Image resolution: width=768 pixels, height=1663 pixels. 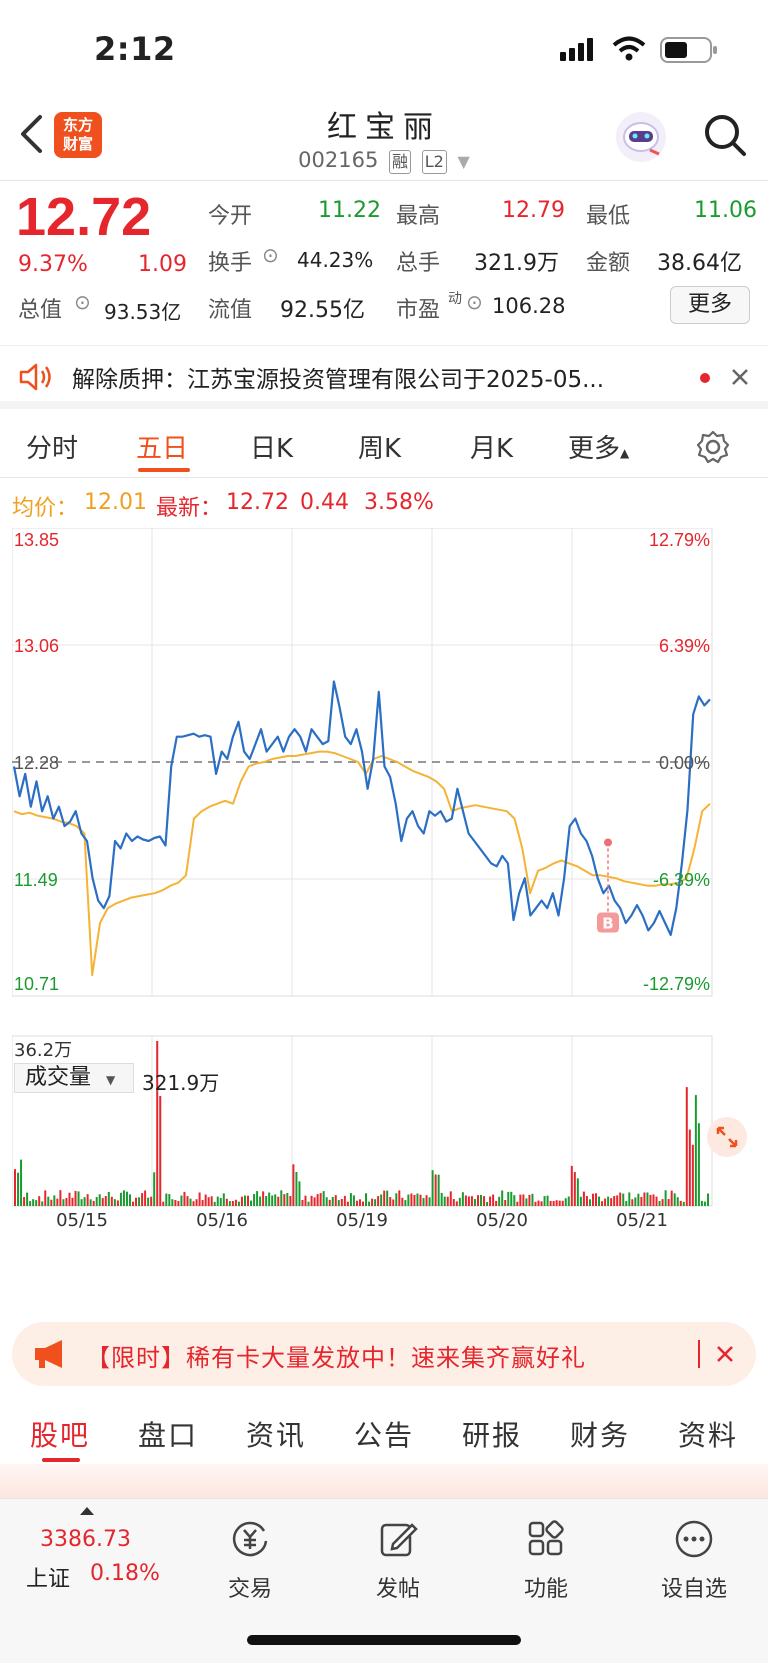 What do you see at coordinates (598, 446) in the screenshot?
I see `tab-more: 更多▲` at bounding box center [598, 446].